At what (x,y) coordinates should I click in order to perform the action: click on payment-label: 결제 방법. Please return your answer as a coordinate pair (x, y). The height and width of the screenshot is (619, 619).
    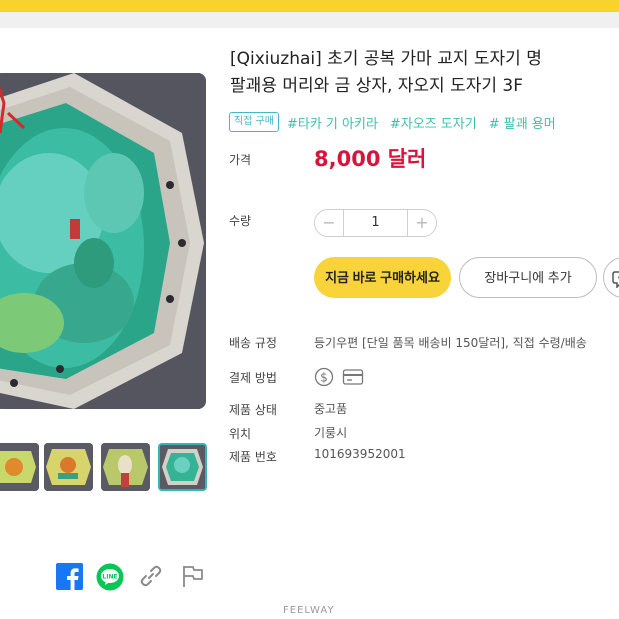
    Looking at the image, I should click on (253, 378).